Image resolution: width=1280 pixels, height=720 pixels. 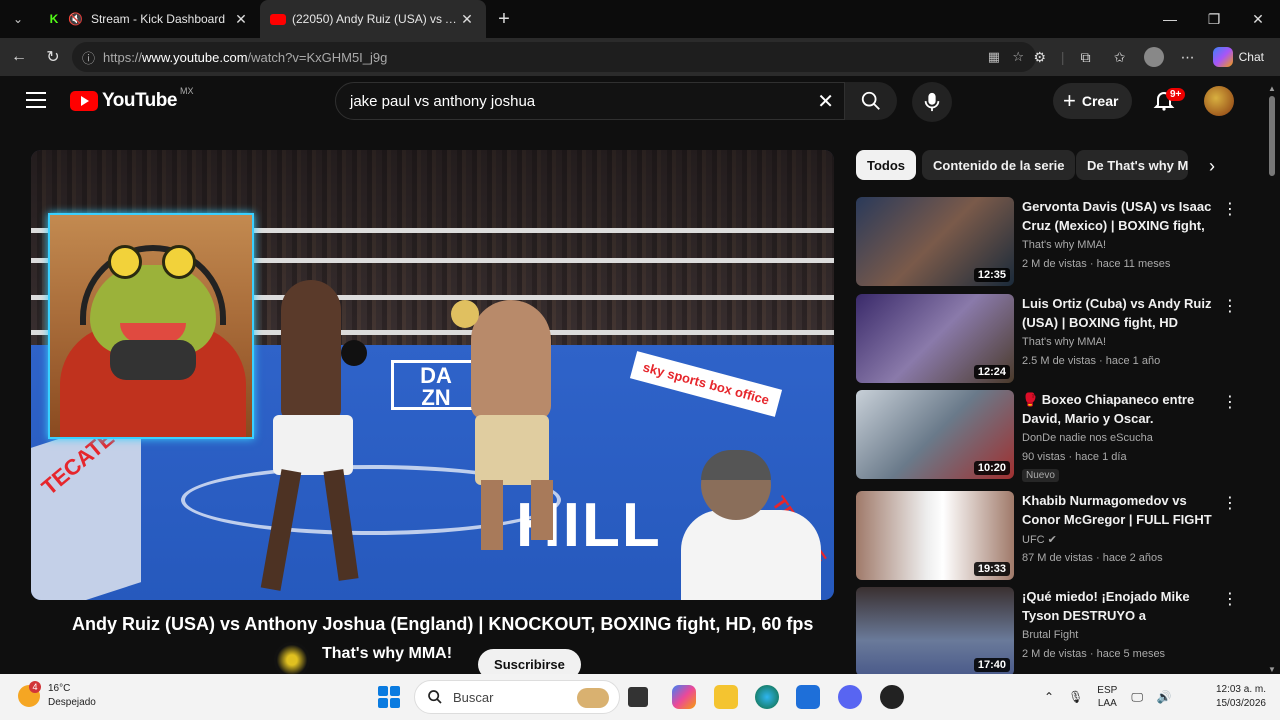 I want to click on chip-series: Contenido de la serie, so click(x=999, y=165).